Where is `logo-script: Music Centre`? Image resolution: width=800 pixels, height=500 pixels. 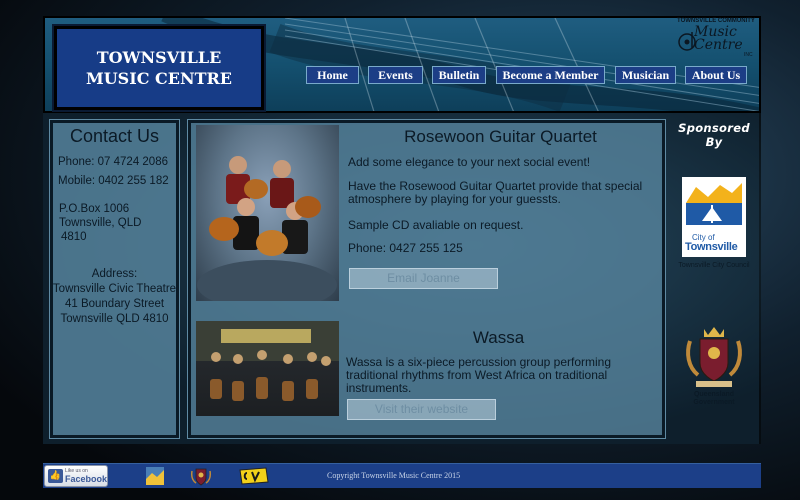
logo-script: Music Centre is located at coordinates (718, 39).